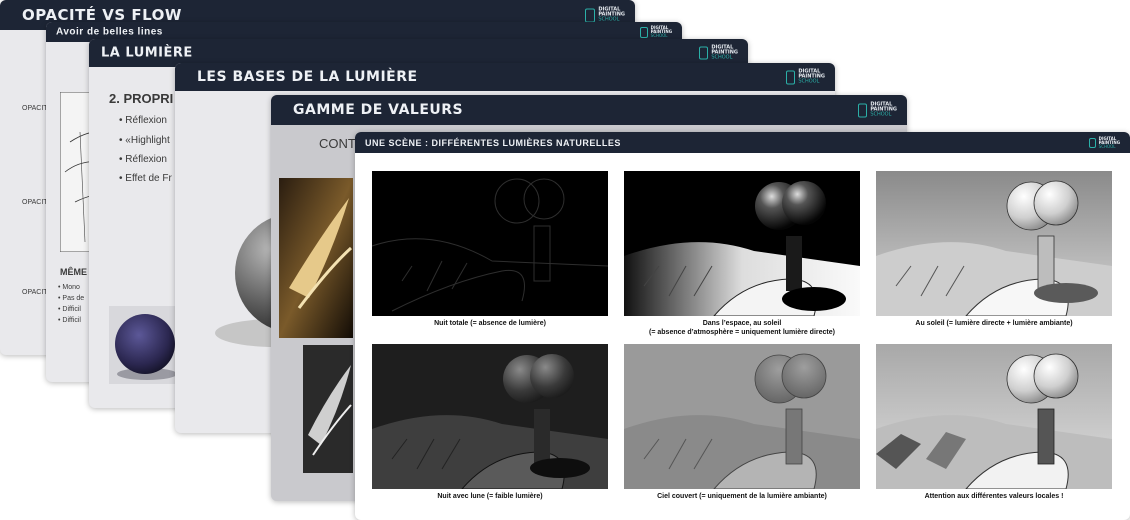 The height and width of the screenshot is (520, 1130). What do you see at coordinates (490, 243) in the screenshot?
I see `scene-panel-nuit-totale` at bounding box center [490, 243].